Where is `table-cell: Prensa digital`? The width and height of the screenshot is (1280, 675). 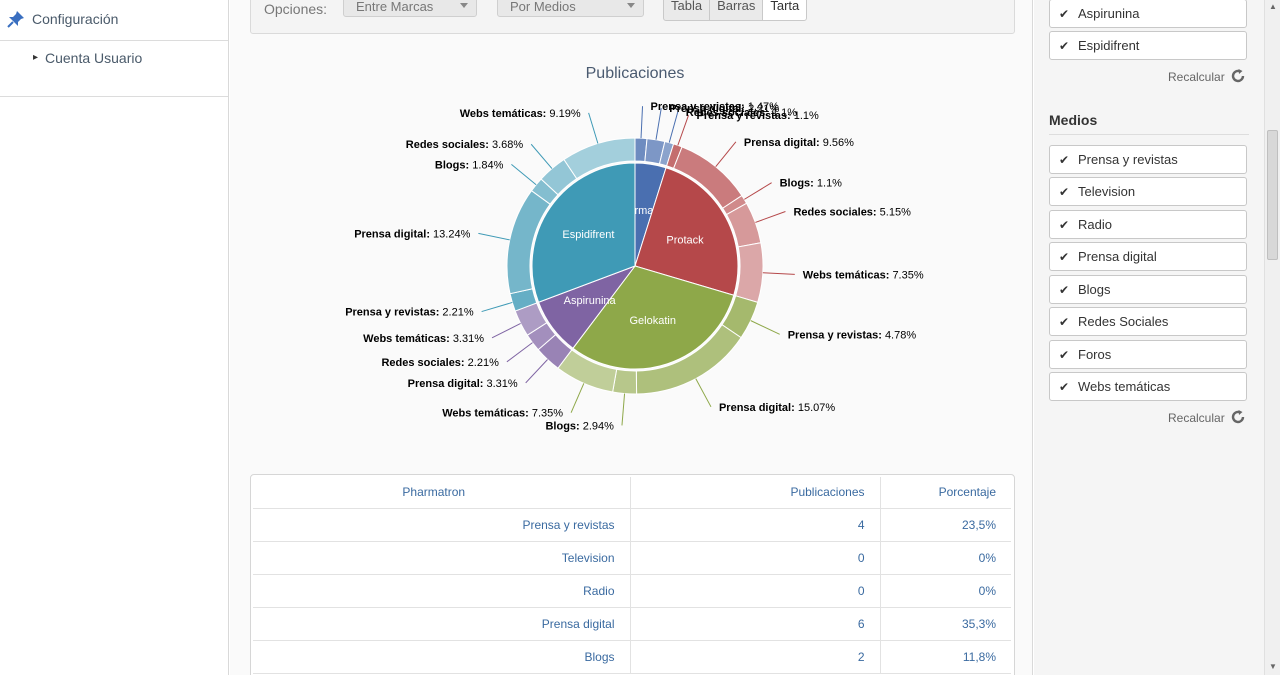 table-cell: Prensa digital is located at coordinates (442, 624).